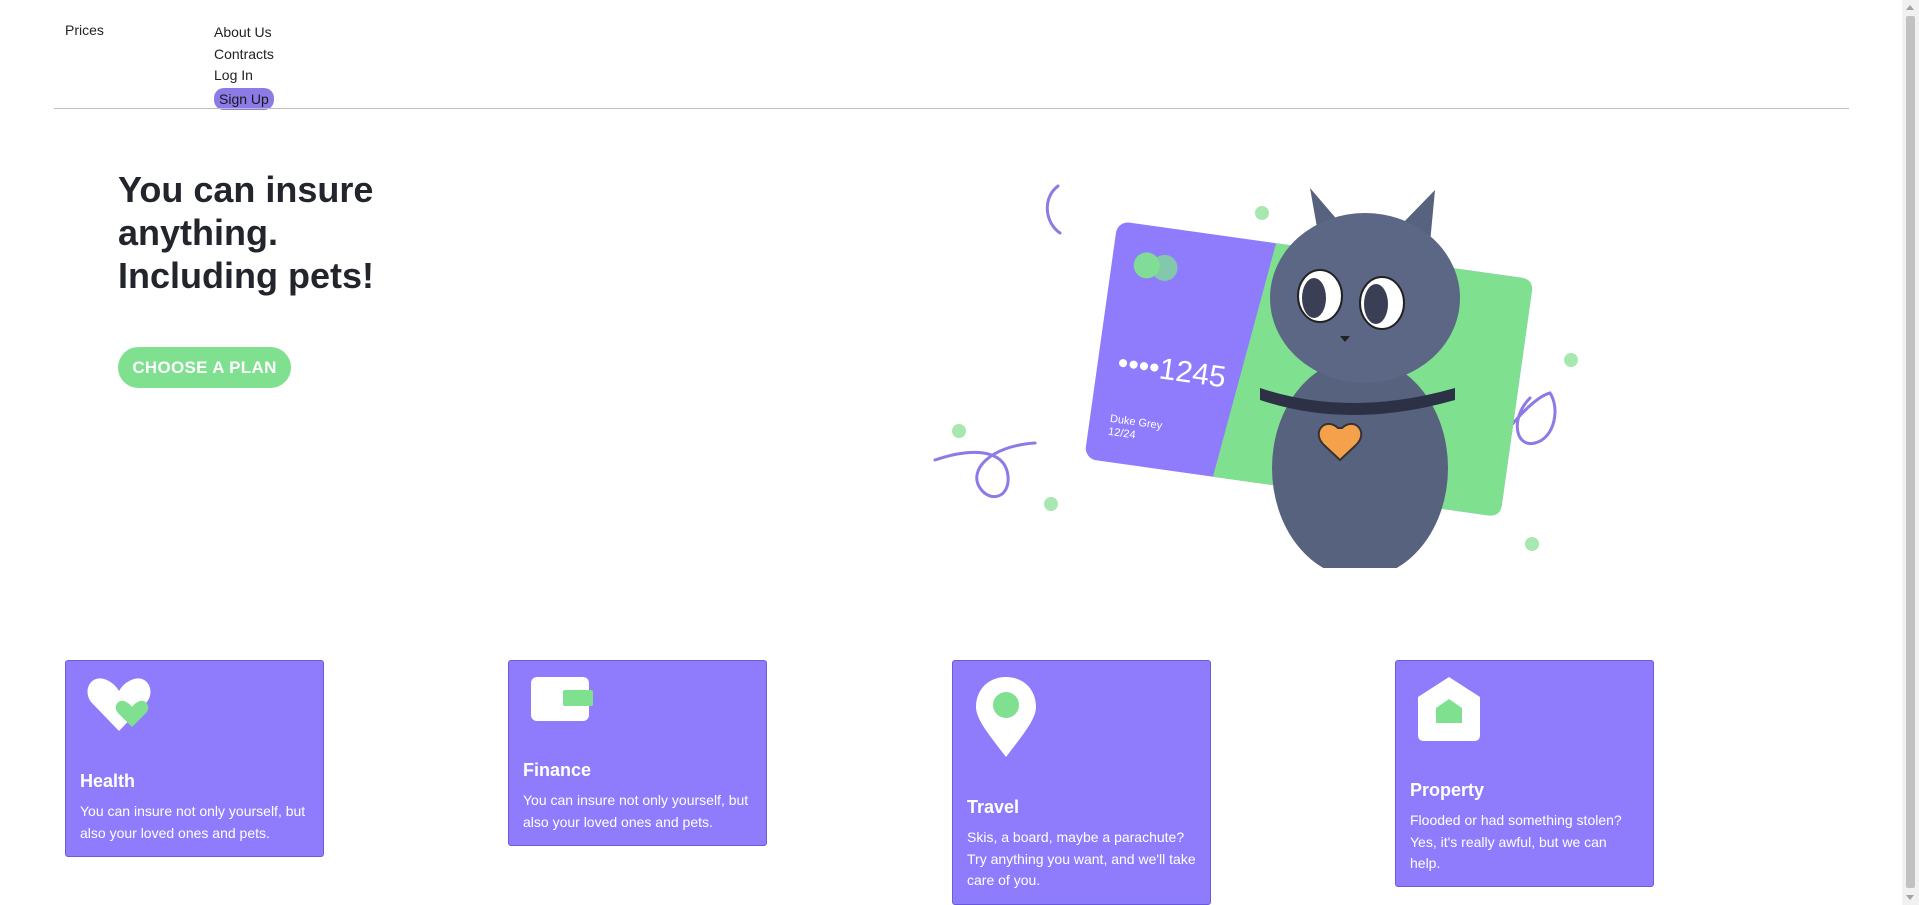 Image resolution: width=1919 pixels, height=905 pixels. What do you see at coordinates (108, 781) in the screenshot?
I see `card-title: Health` at bounding box center [108, 781].